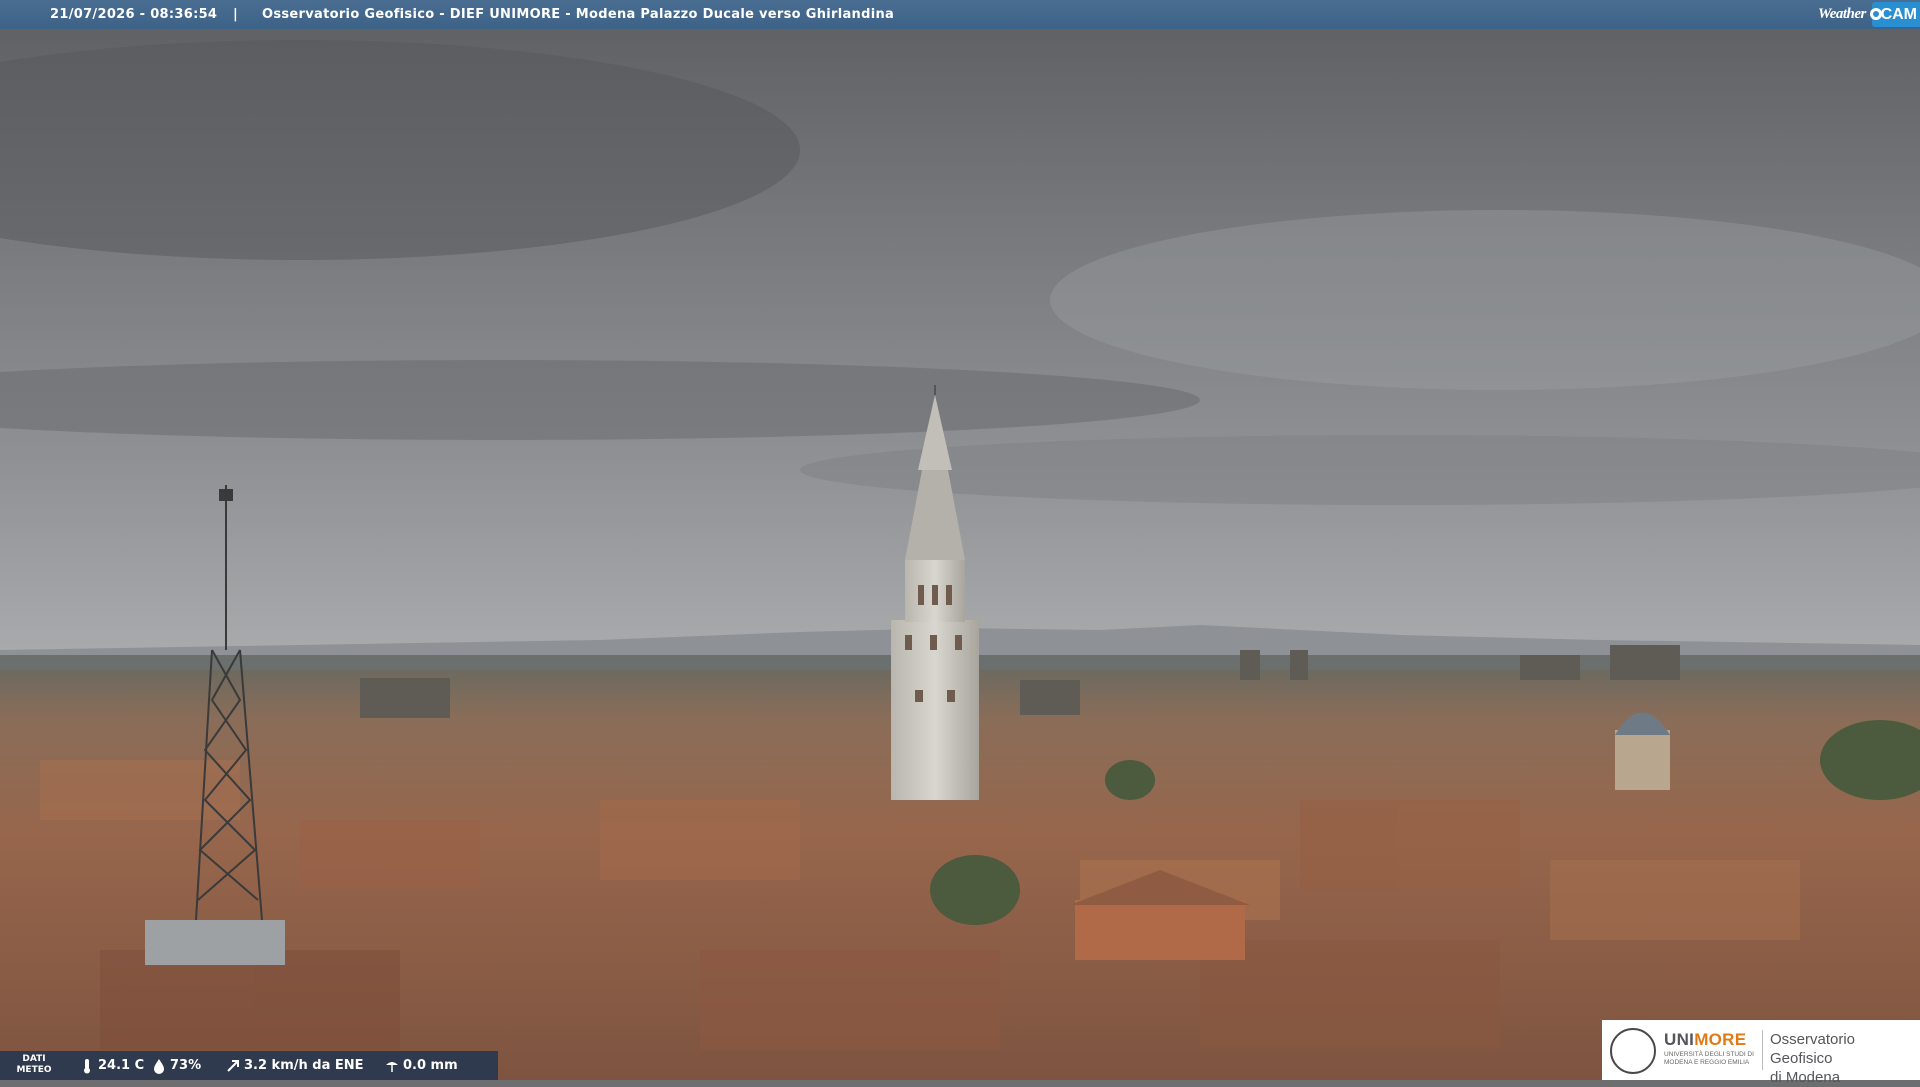 The width and height of the screenshot is (1920, 1087). Describe the element at coordinates (87, 1065) in the screenshot. I see `thermometer-icon` at that location.